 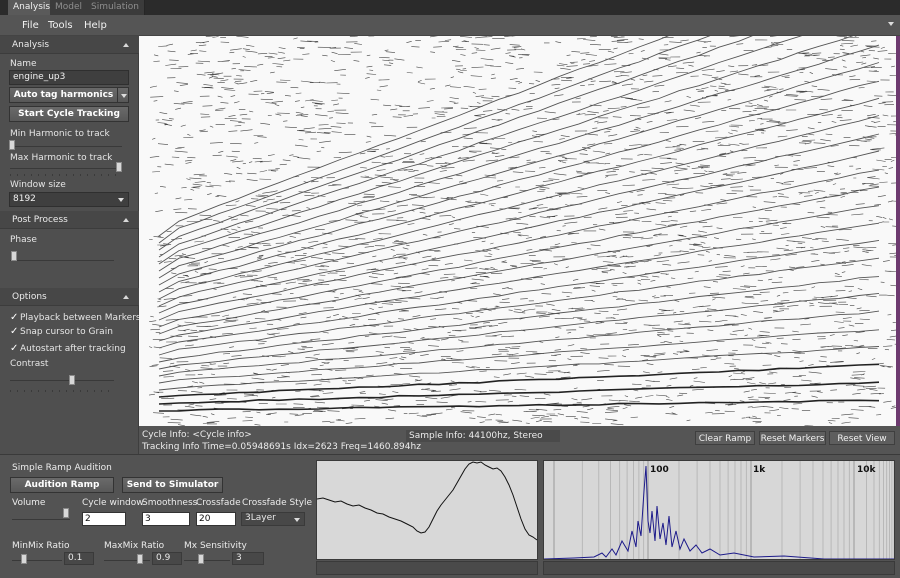 I want to click on menu-tools: Tools, so click(x=60, y=25).